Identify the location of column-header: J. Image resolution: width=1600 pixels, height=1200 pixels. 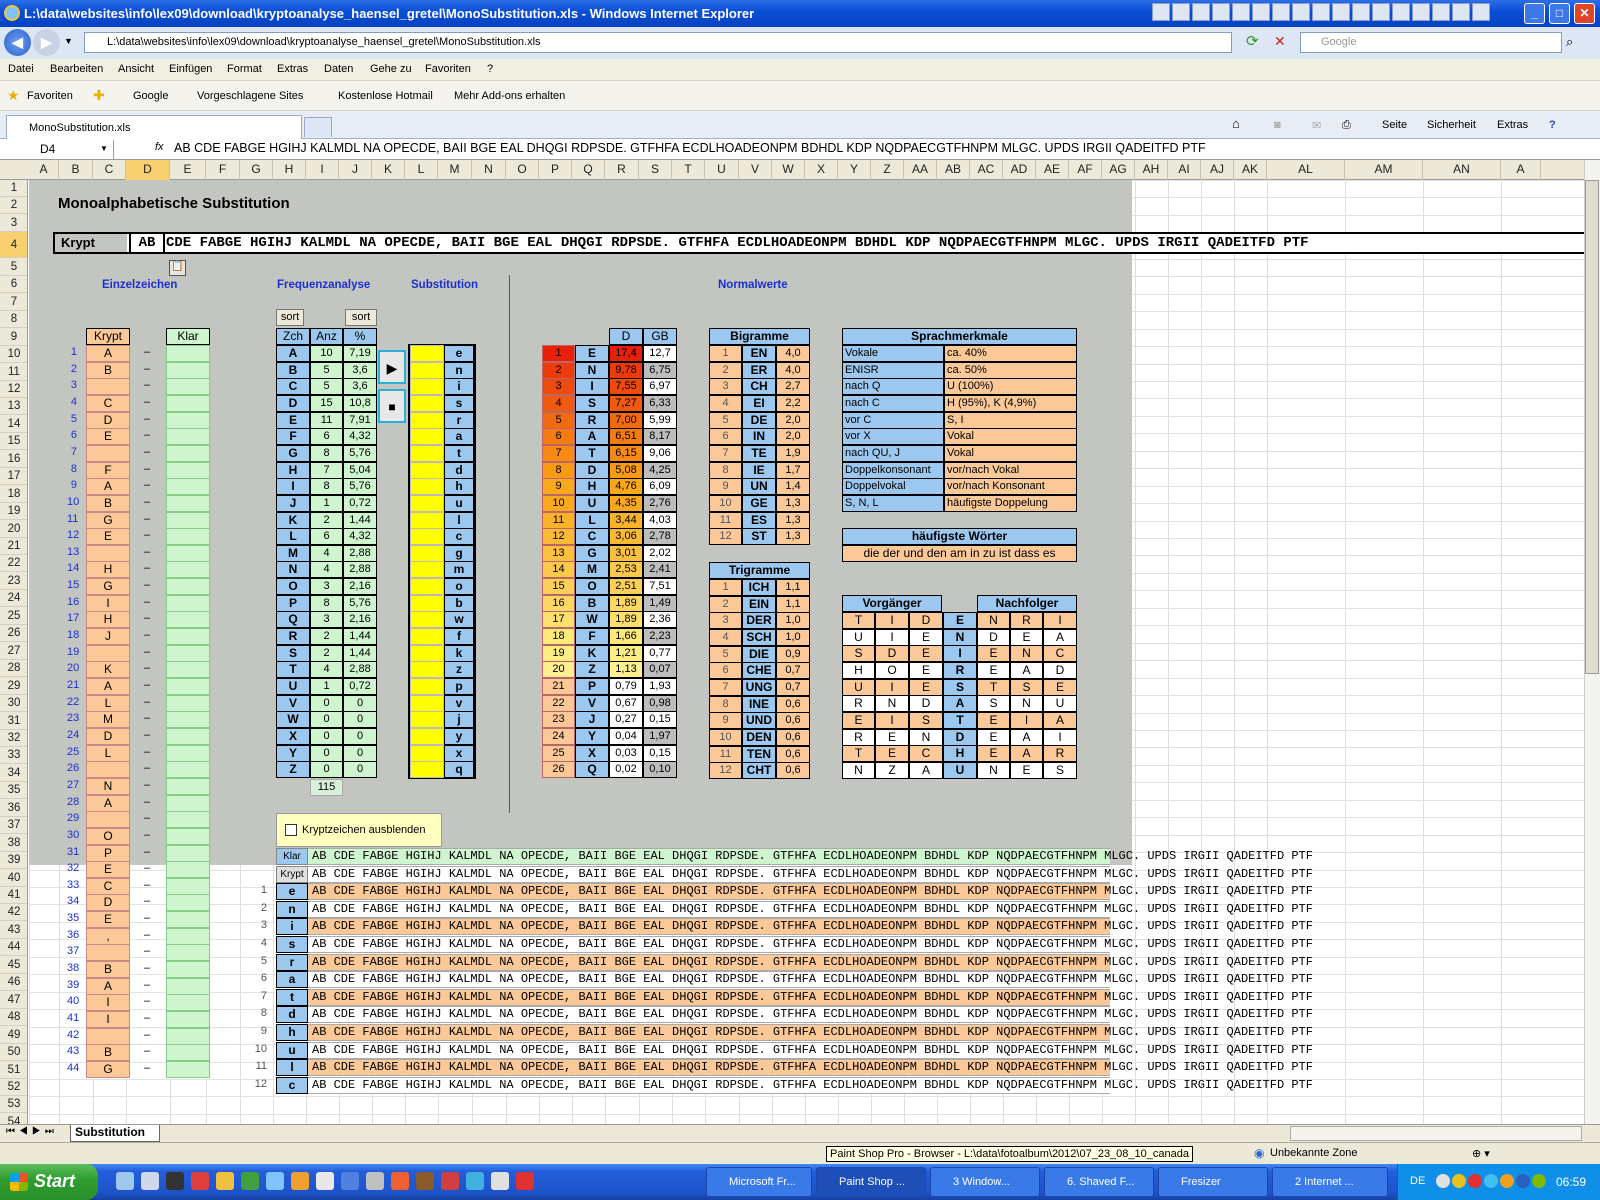
(355, 170).